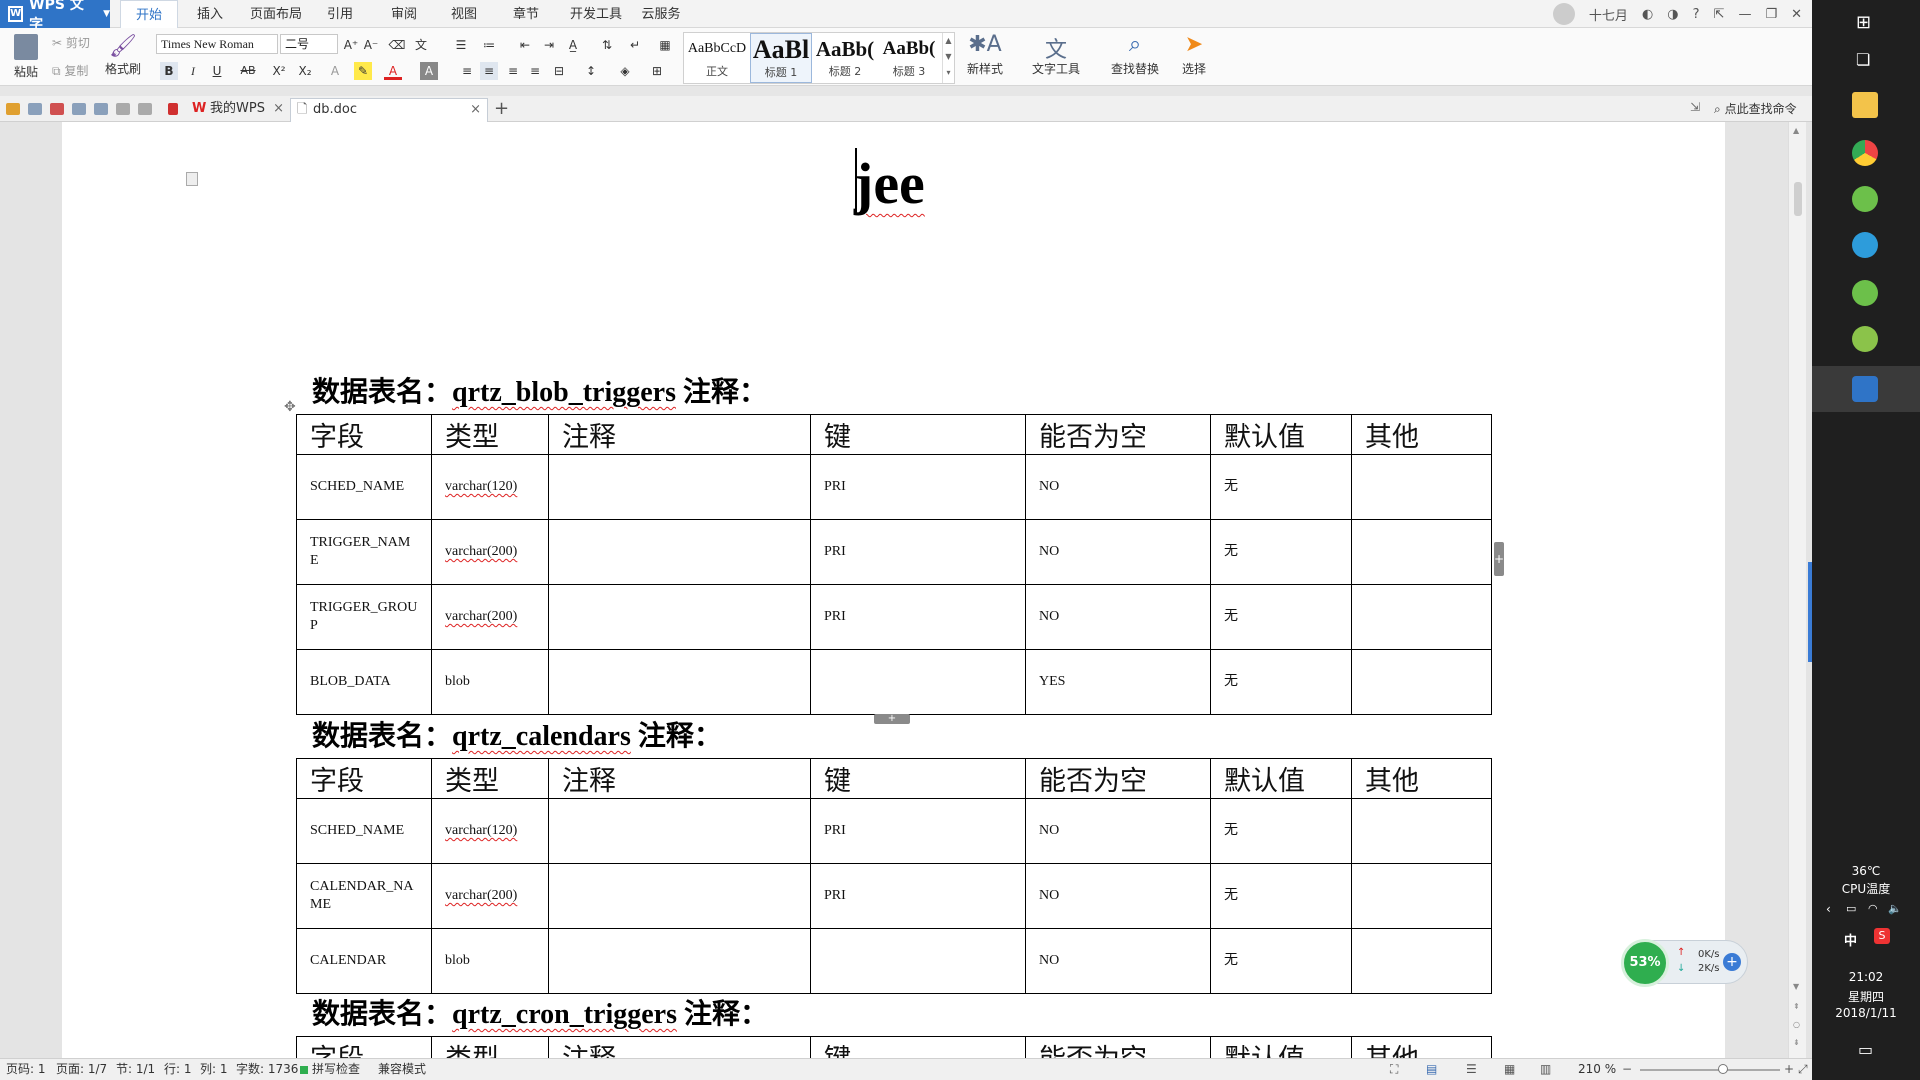 The width and height of the screenshot is (1920, 1080). What do you see at coordinates (238, 110) in the screenshot?
I see `tab-my-wps: W 我的WPS ×` at bounding box center [238, 110].